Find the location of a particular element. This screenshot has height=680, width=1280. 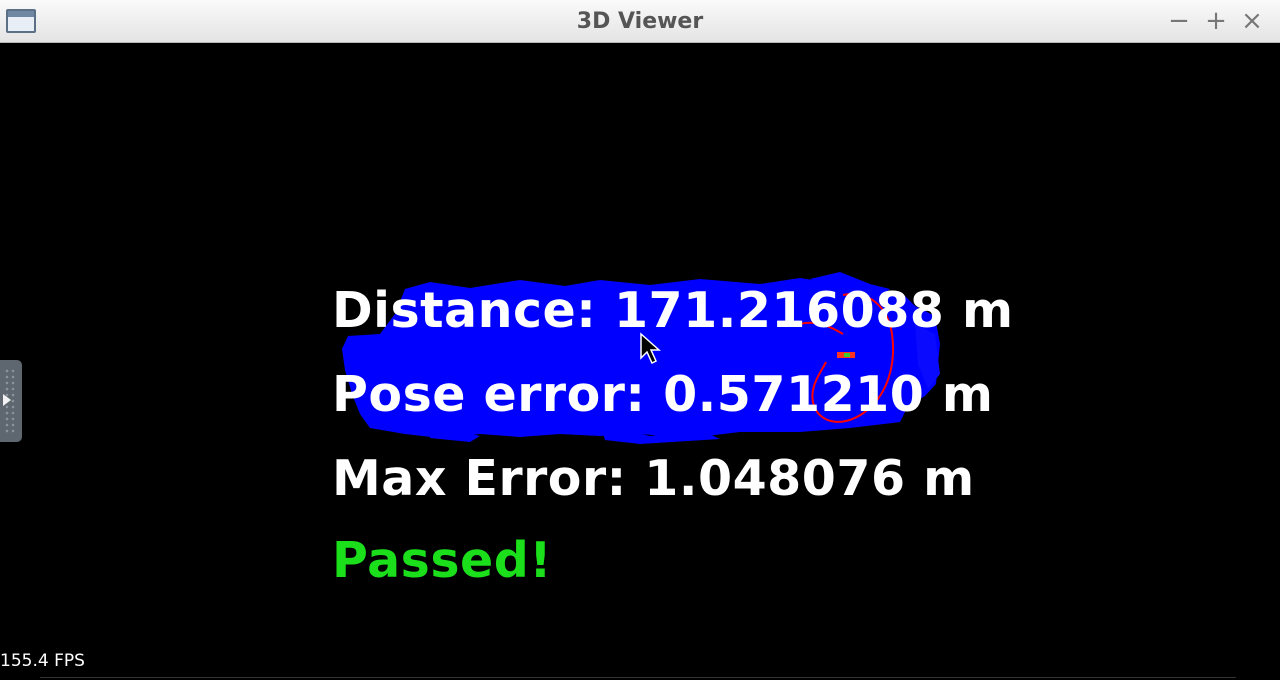

pose-error-readout: Pose error: 0.571210 m is located at coordinates (663, 394).